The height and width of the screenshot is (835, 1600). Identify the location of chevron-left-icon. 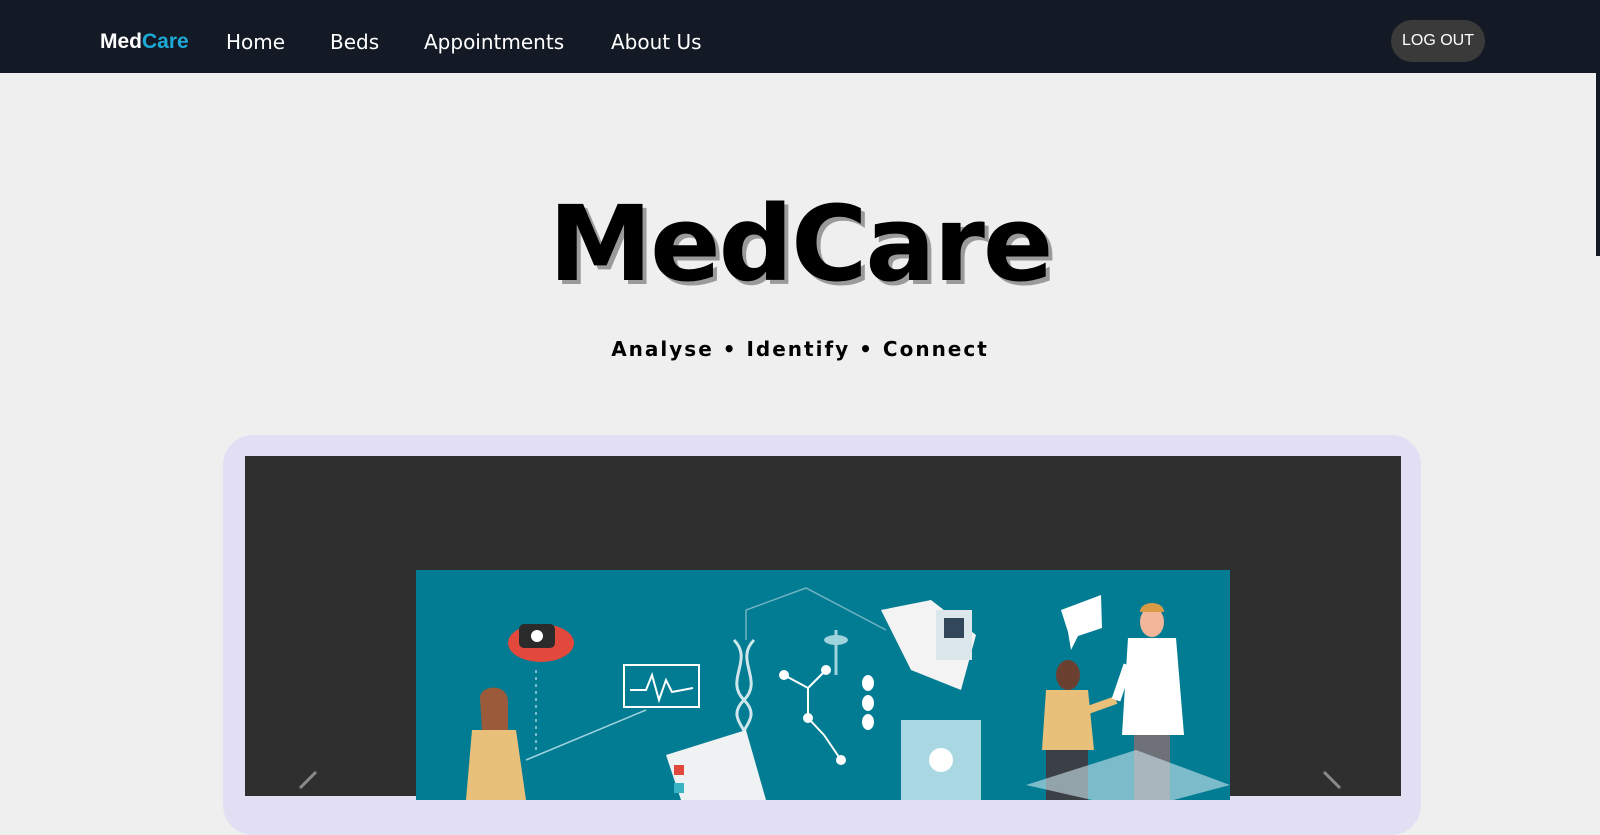
(308, 780).